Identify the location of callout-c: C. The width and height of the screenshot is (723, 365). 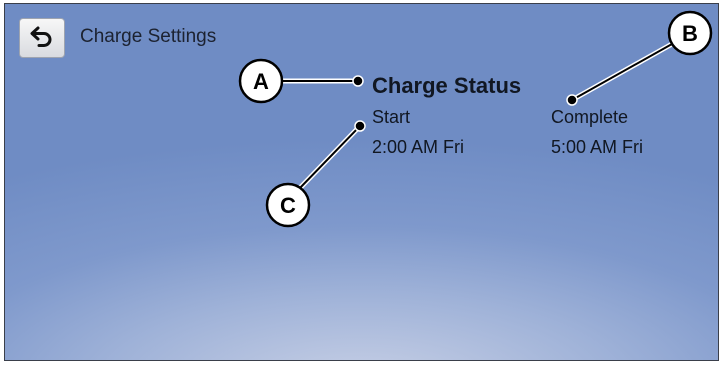
(288, 205).